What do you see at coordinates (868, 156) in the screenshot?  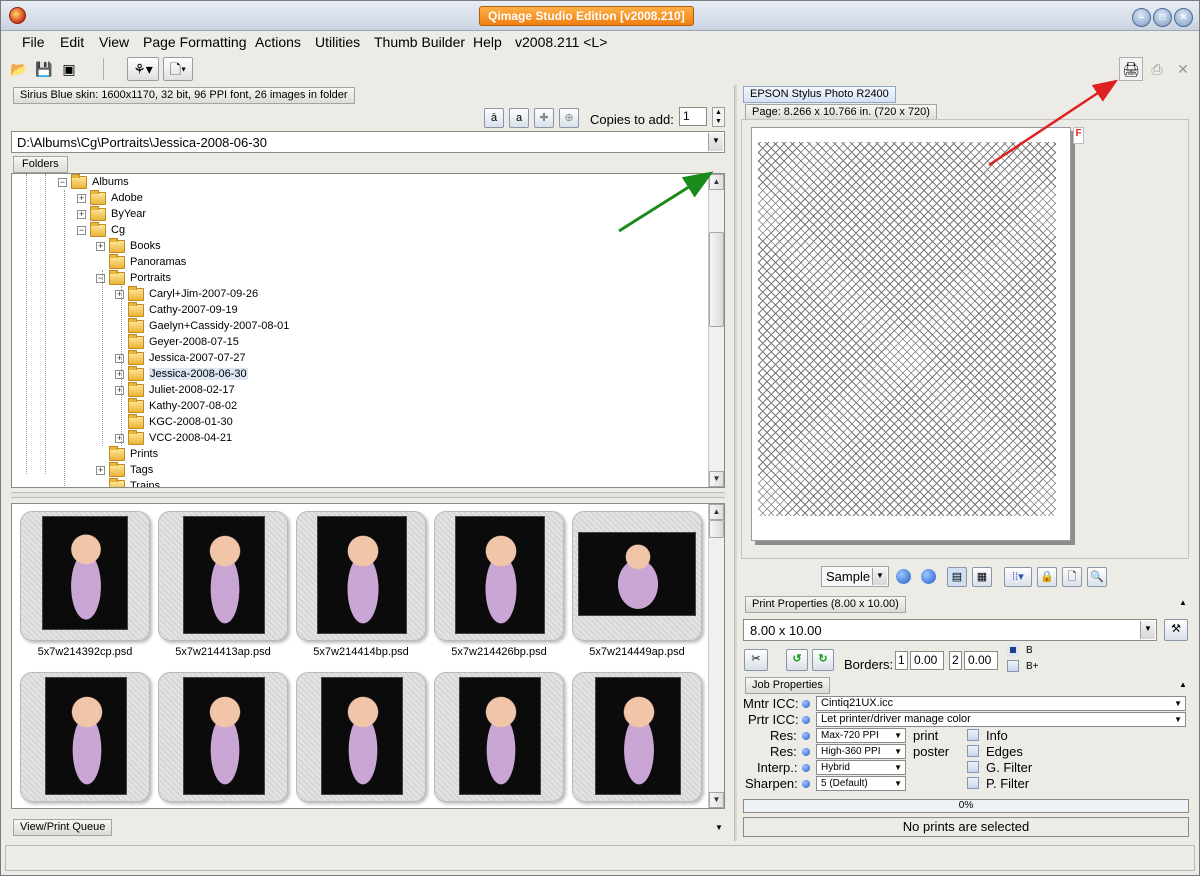 I see `annotation-overlay` at bounding box center [868, 156].